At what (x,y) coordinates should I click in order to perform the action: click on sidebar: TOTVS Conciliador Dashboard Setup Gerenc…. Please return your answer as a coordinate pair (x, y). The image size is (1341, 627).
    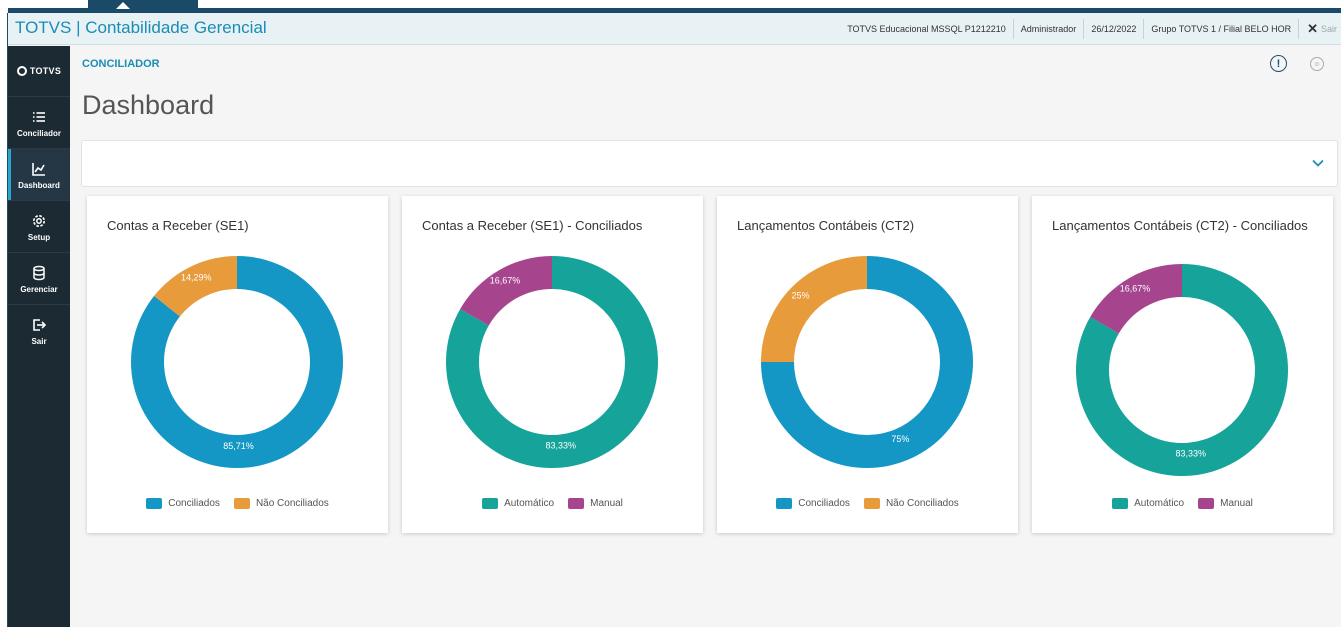
    Looking at the image, I should click on (39, 336).